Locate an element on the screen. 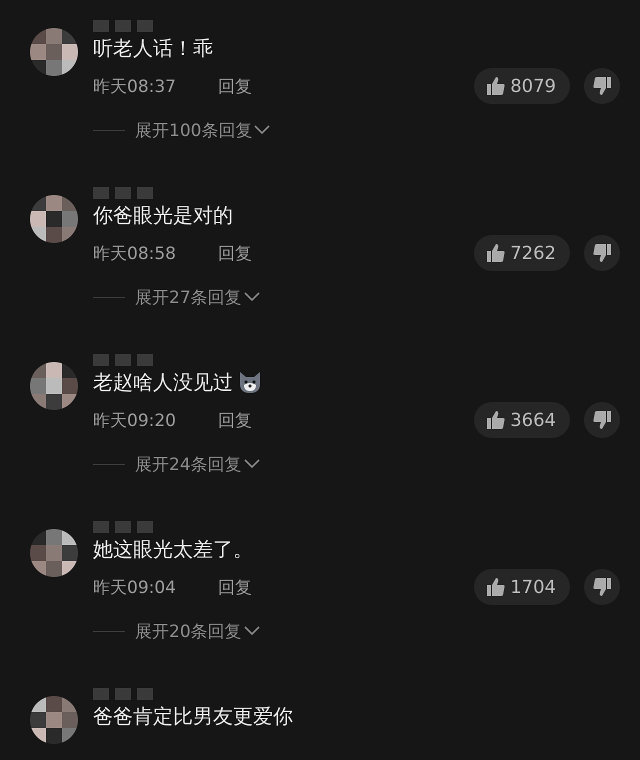 This screenshot has height=760, width=640. comment-time: 昨天09:20 is located at coordinates (135, 421).